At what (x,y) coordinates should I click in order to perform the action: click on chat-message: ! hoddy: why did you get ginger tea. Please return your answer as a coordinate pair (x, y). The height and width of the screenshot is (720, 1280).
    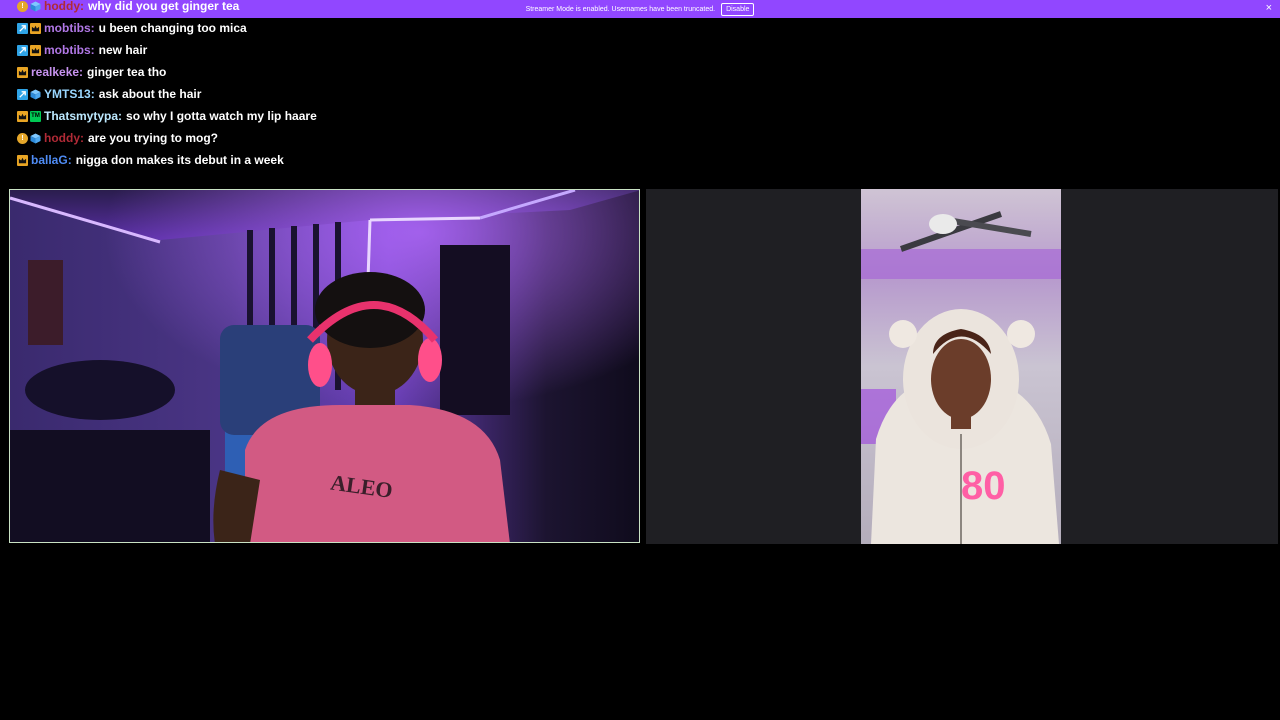
    Looking at the image, I should click on (128, 7).